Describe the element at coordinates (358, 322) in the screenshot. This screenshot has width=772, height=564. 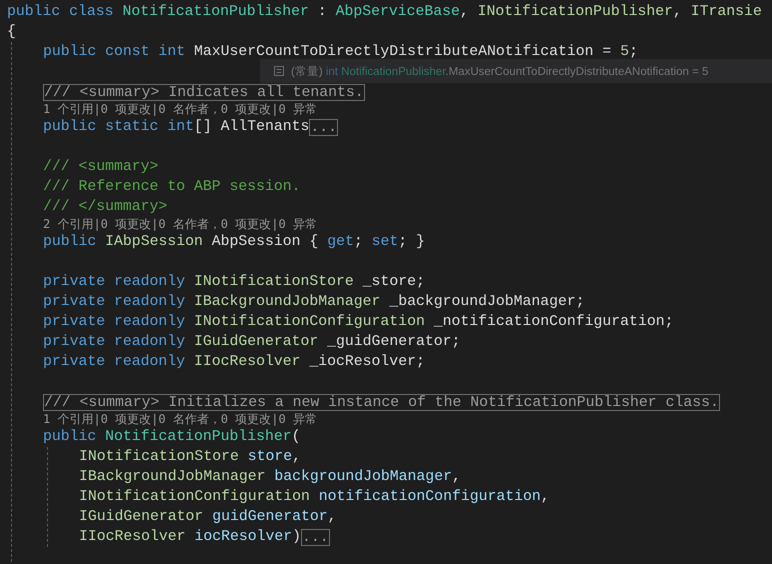
I see `code-line: private readonly INotificationConfiguration _notificationConfiguration;` at that location.